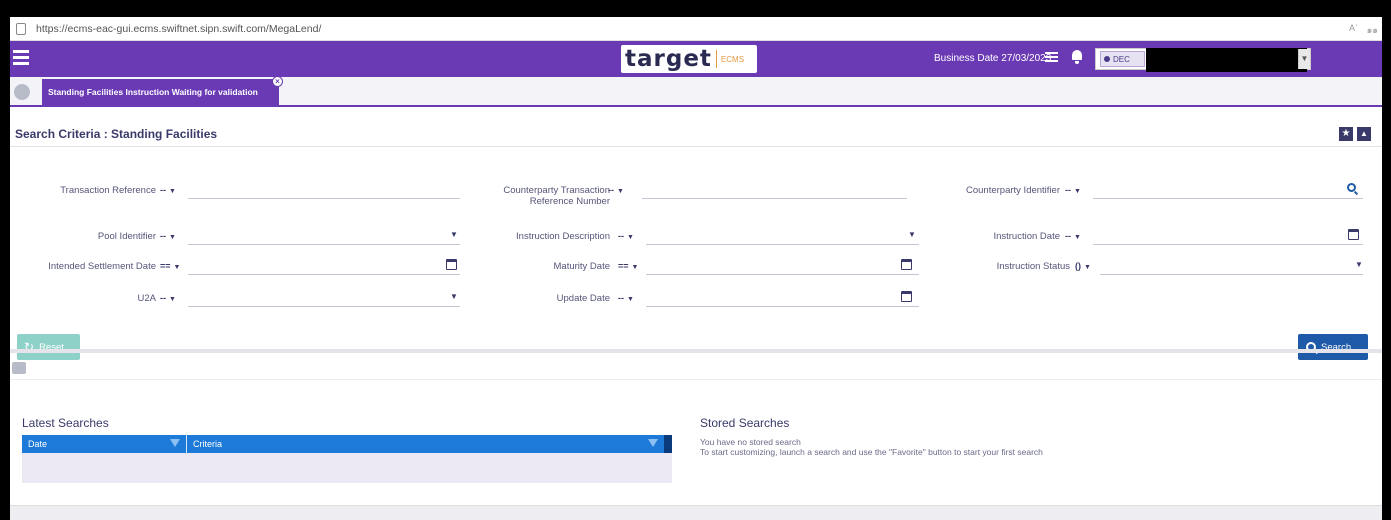 This screenshot has width=1391, height=520. Describe the element at coordinates (425, 444) in the screenshot. I see `column-header-criteria: Criteria` at that location.